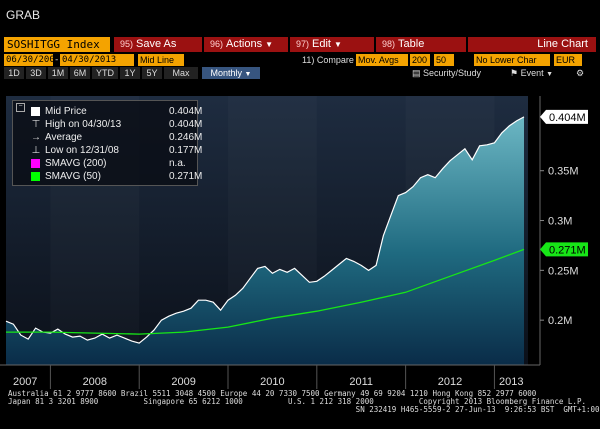  I want to click on edit-label: Edit, so click(321, 44).